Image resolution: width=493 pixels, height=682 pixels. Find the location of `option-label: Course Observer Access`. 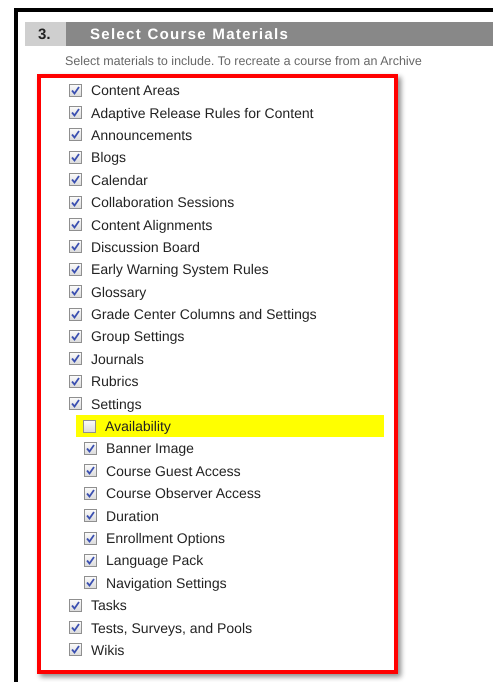

option-label: Course Observer Access is located at coordinates (183, 493).